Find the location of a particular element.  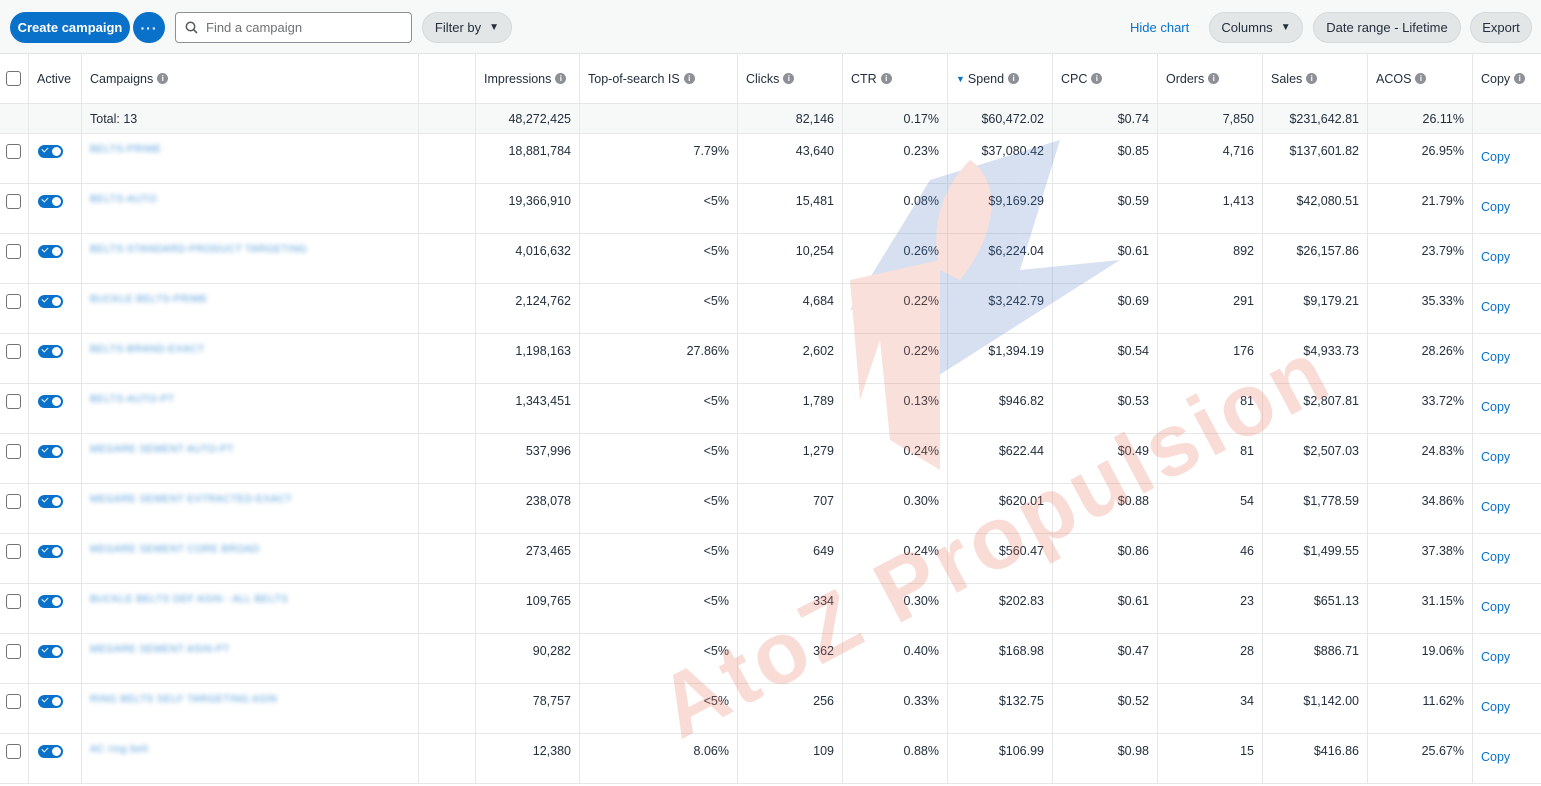

date-range-button: Date range - Lifetime is located at coordinates (1387, 27).